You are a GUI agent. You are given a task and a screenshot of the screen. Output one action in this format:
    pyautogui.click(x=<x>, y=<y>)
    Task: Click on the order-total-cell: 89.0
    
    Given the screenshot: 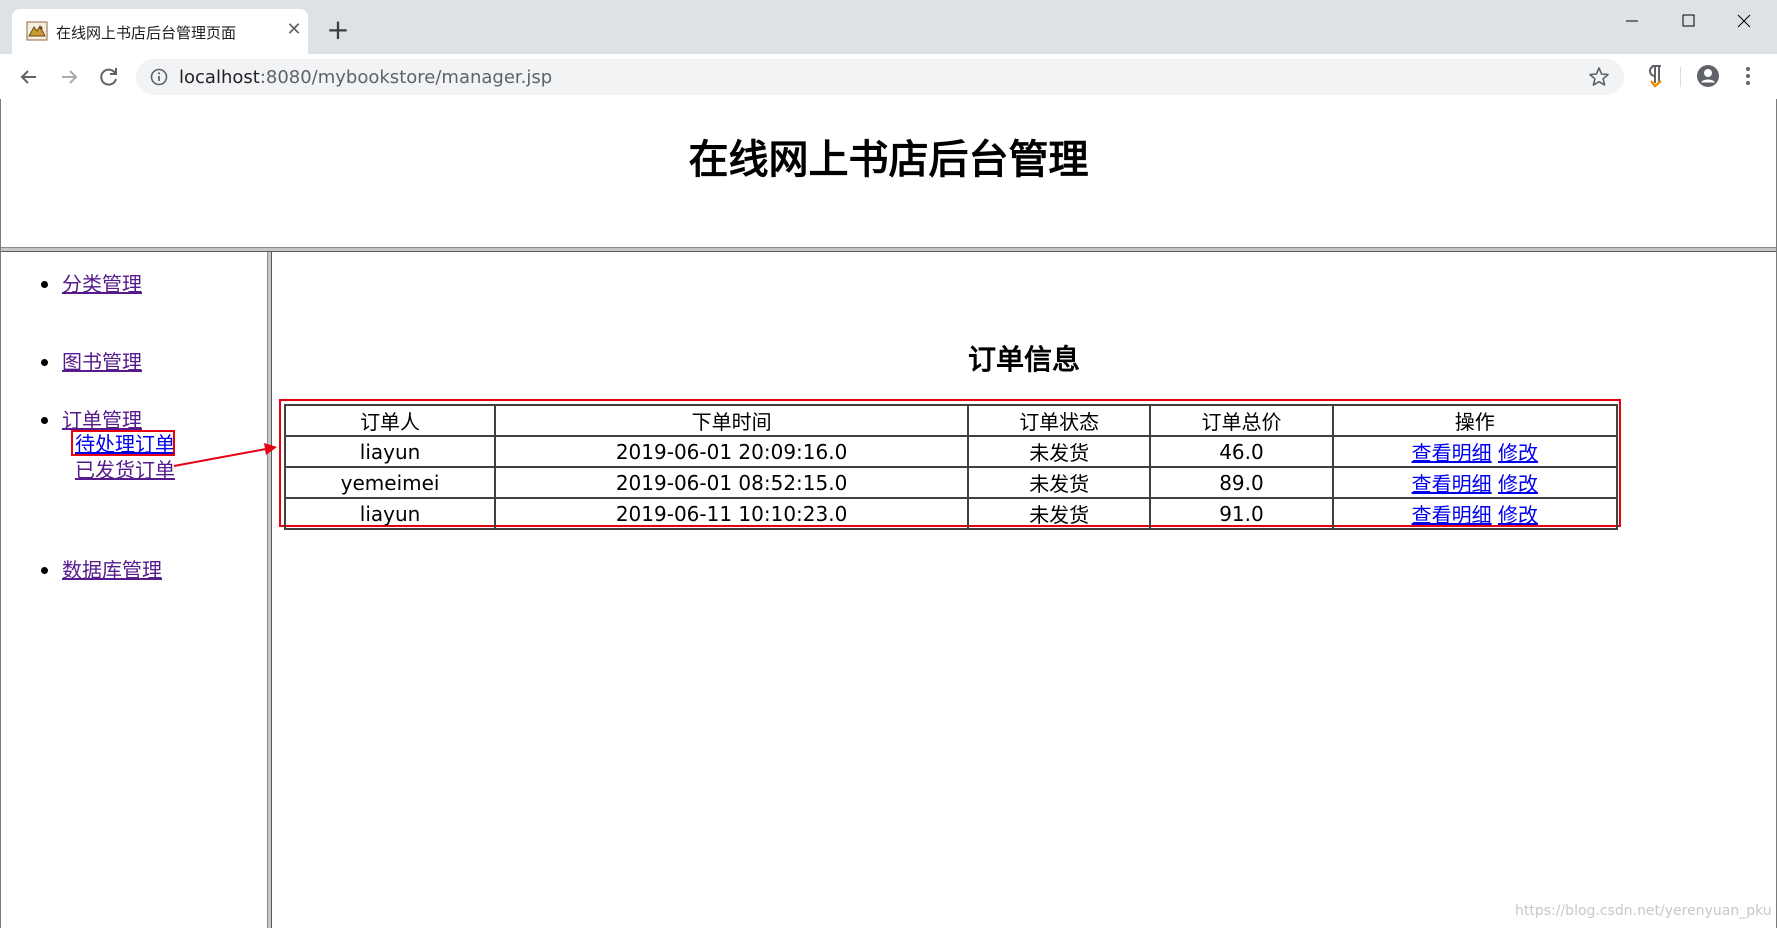 What is the action you would take?
    pyautogui.click(x=1241, y=482)
    